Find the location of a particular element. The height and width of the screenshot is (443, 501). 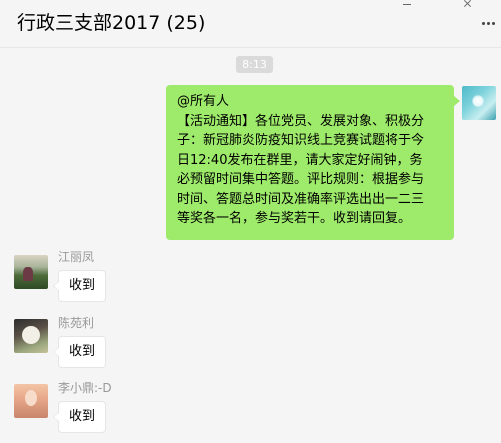

chat-header: 行政三支部2017 (25) is located at coordinates (250, 24).